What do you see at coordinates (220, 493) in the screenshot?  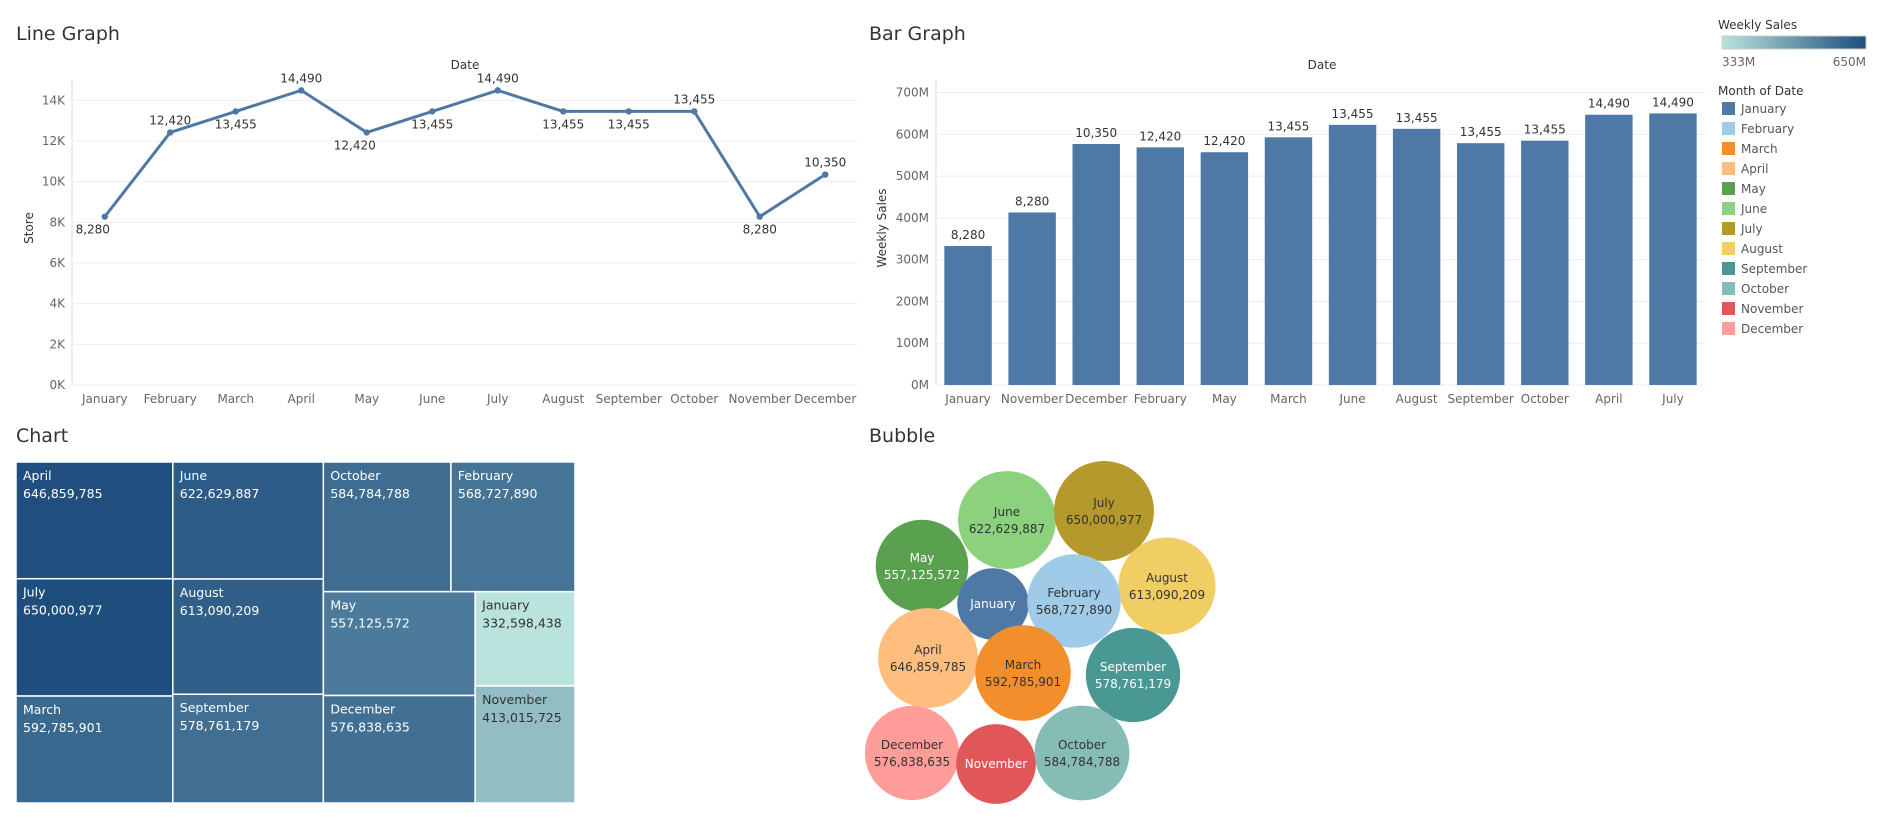 I see `treemap-tile-value: 622,629,887` at bounding box center [220, 493].